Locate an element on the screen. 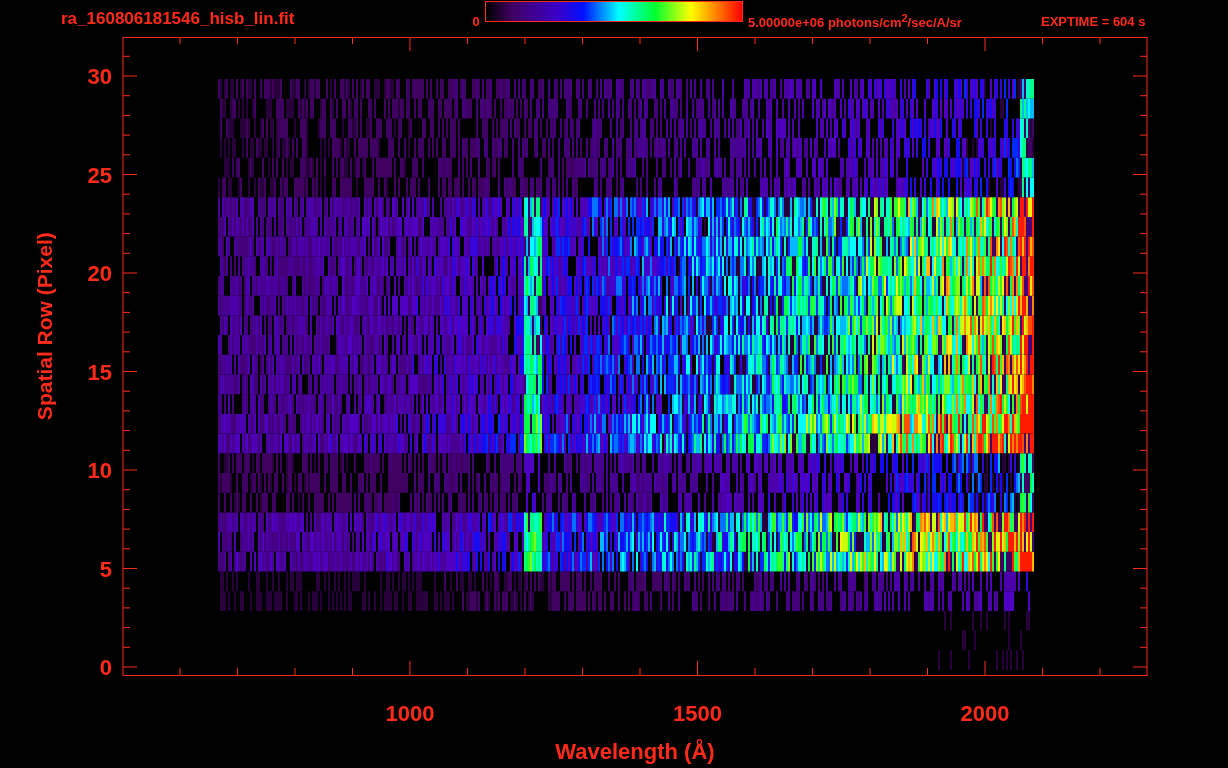  y-tick-label: 15 is located at coordinates (99, 372).